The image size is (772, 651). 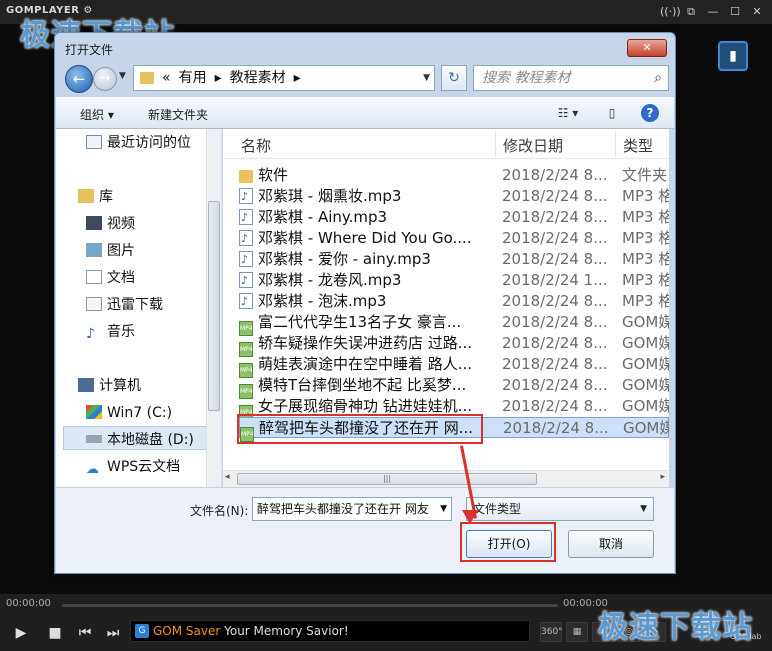 I want to click on file-row: MP4女子展现缩骨神功 钻进娃娃机...2018/2/24 8...GOM媒体, so click(x=454, y=408).